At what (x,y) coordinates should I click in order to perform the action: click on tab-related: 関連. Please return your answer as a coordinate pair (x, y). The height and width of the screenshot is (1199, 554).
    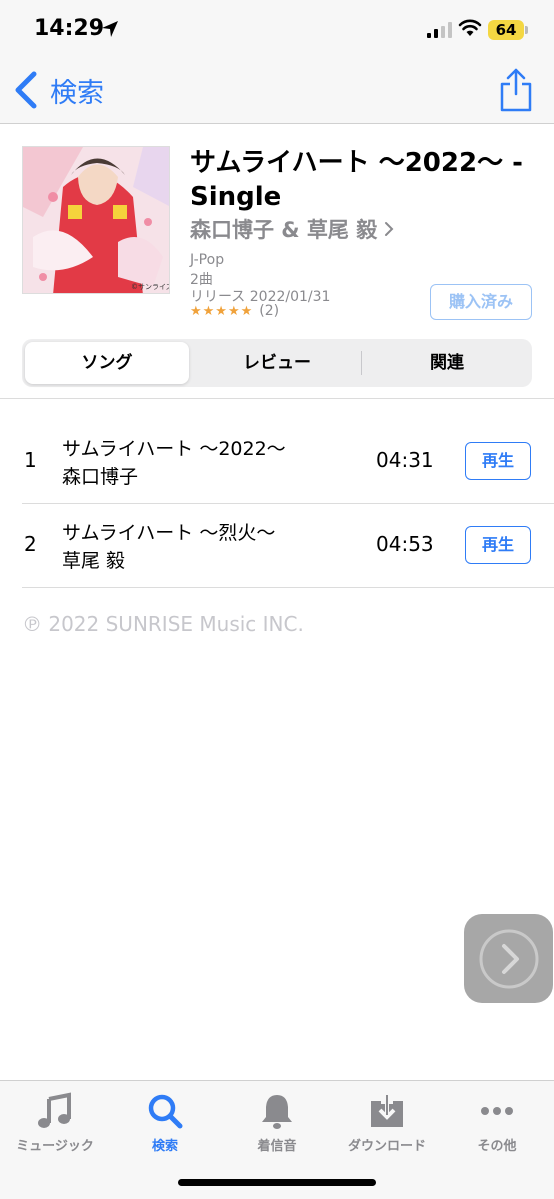
    Looking at the image, I should click on (447, 363).